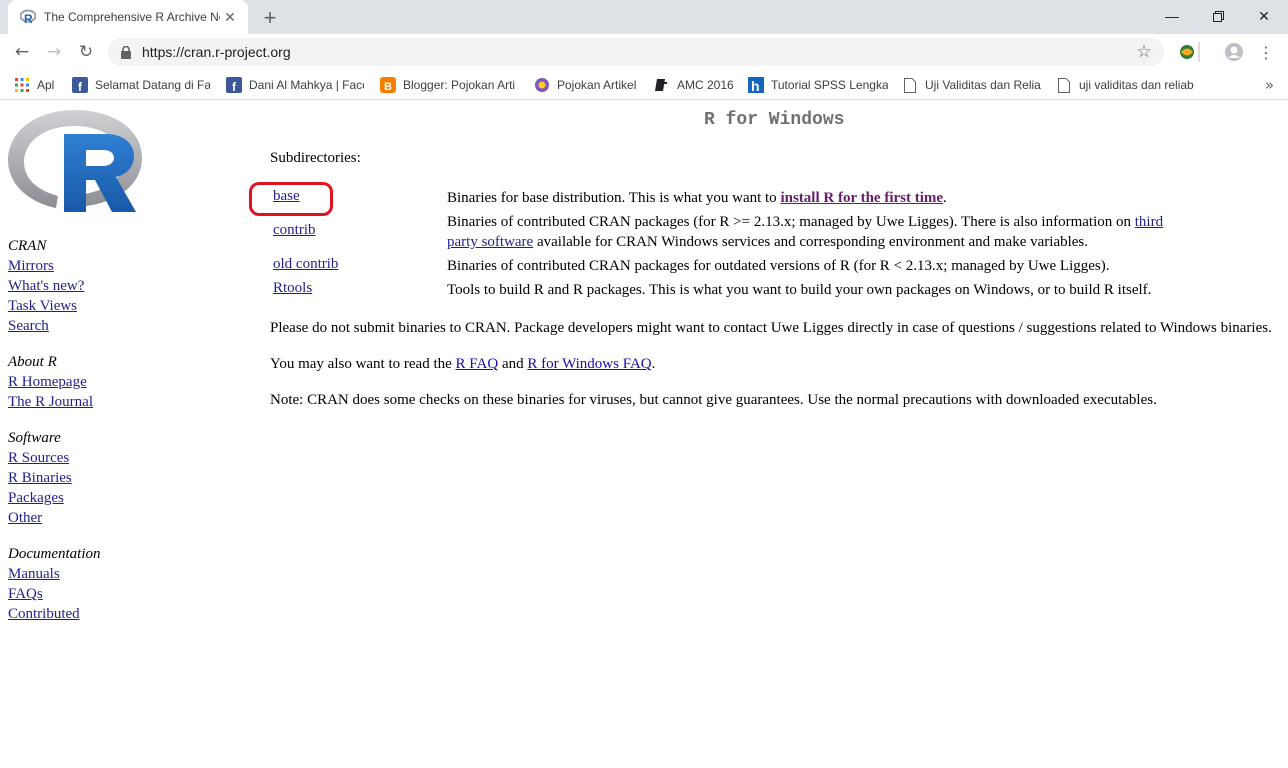 Image resolution: width=1288 pixels, height=768 pixels. Describe the element at coordinates (108, 478) in the screenshot. I see `sidebar-link-r-binaries: R Binaries` at that location.